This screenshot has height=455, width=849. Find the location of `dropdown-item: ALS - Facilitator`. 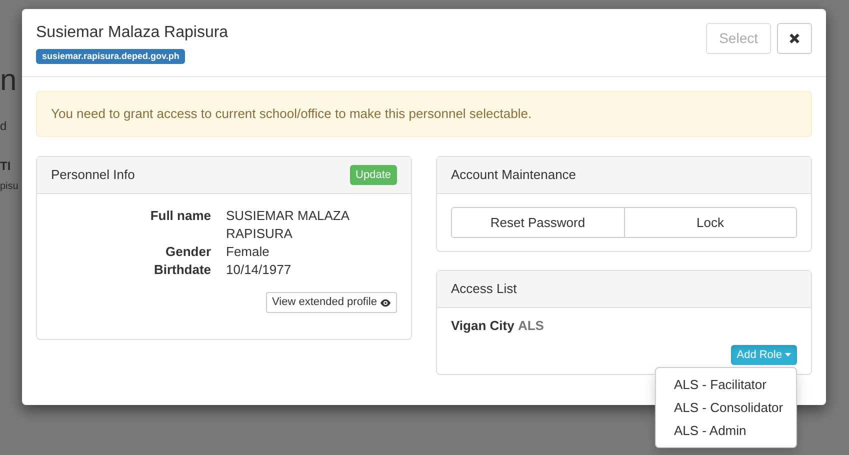

dropdown-item: ALS - Facilitator is located at coordinates (726, 384).